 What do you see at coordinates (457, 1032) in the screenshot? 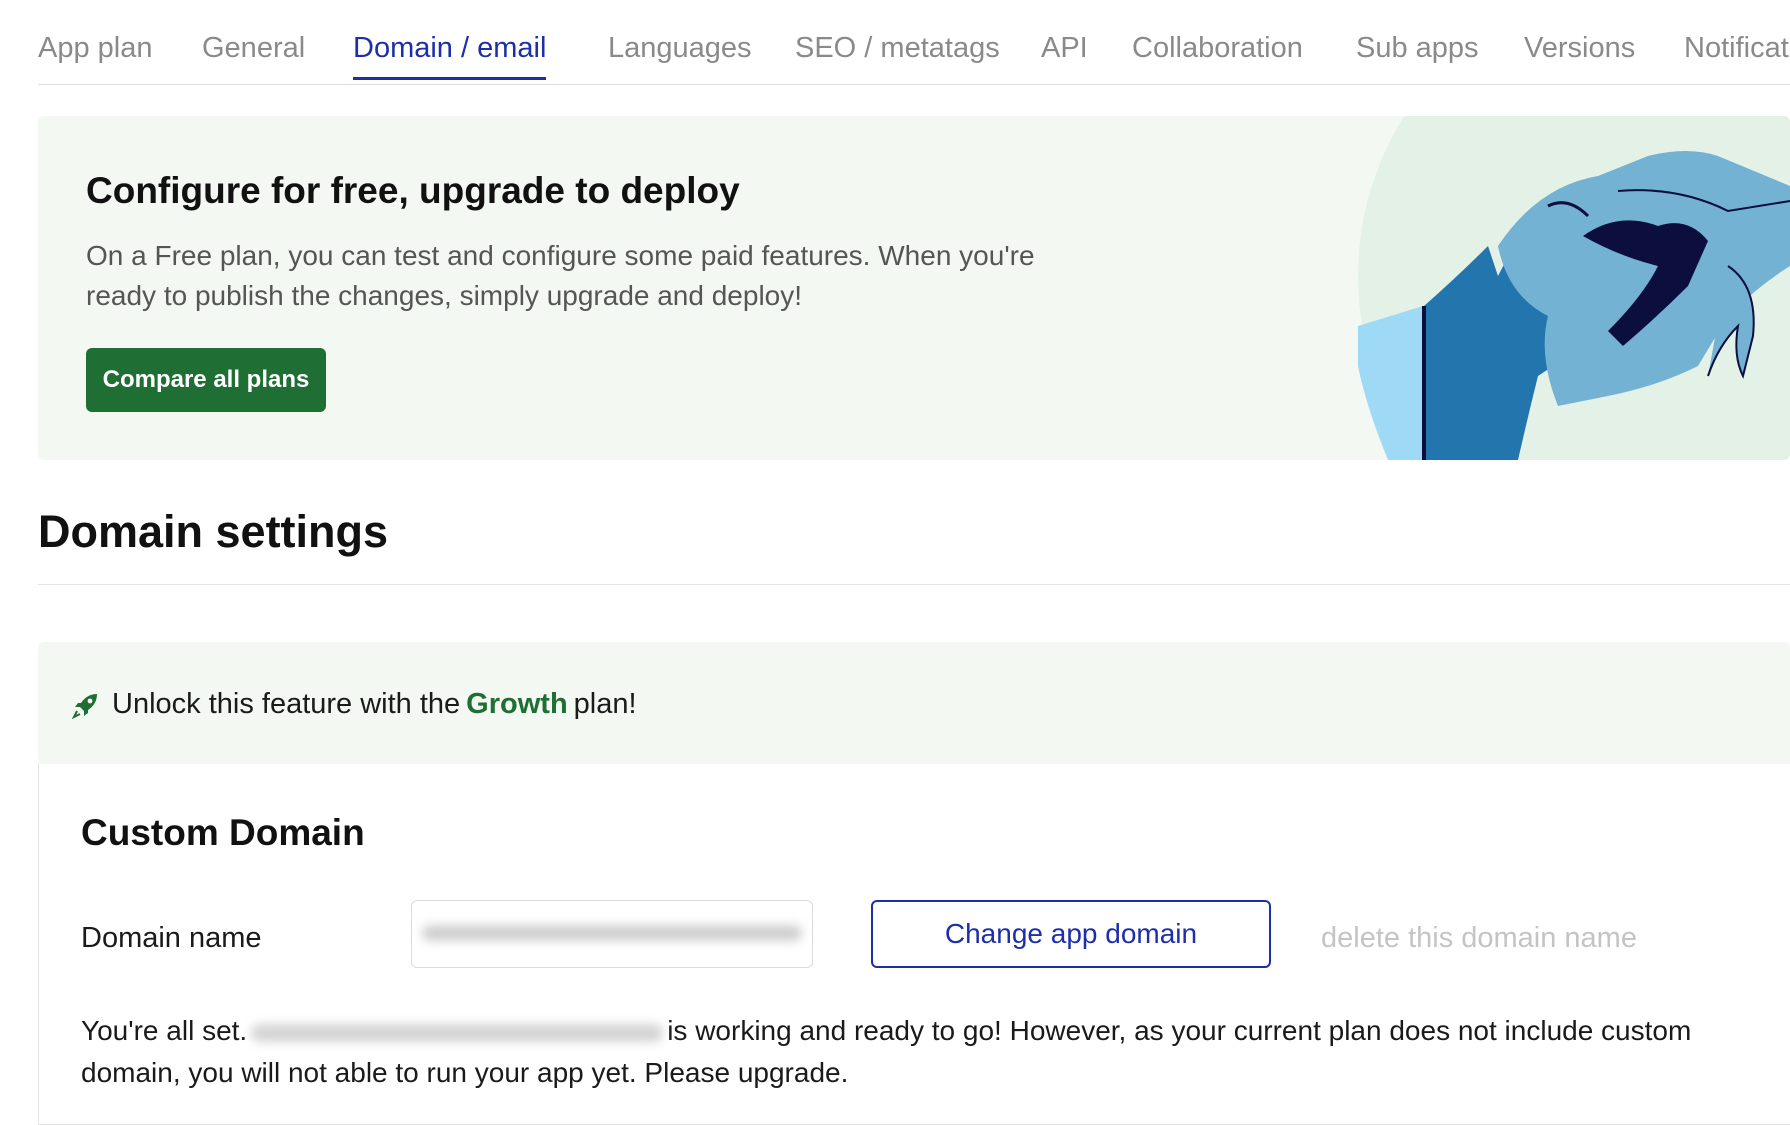
I see `redacted-domain-inline` at bounding box center [457, 1032].